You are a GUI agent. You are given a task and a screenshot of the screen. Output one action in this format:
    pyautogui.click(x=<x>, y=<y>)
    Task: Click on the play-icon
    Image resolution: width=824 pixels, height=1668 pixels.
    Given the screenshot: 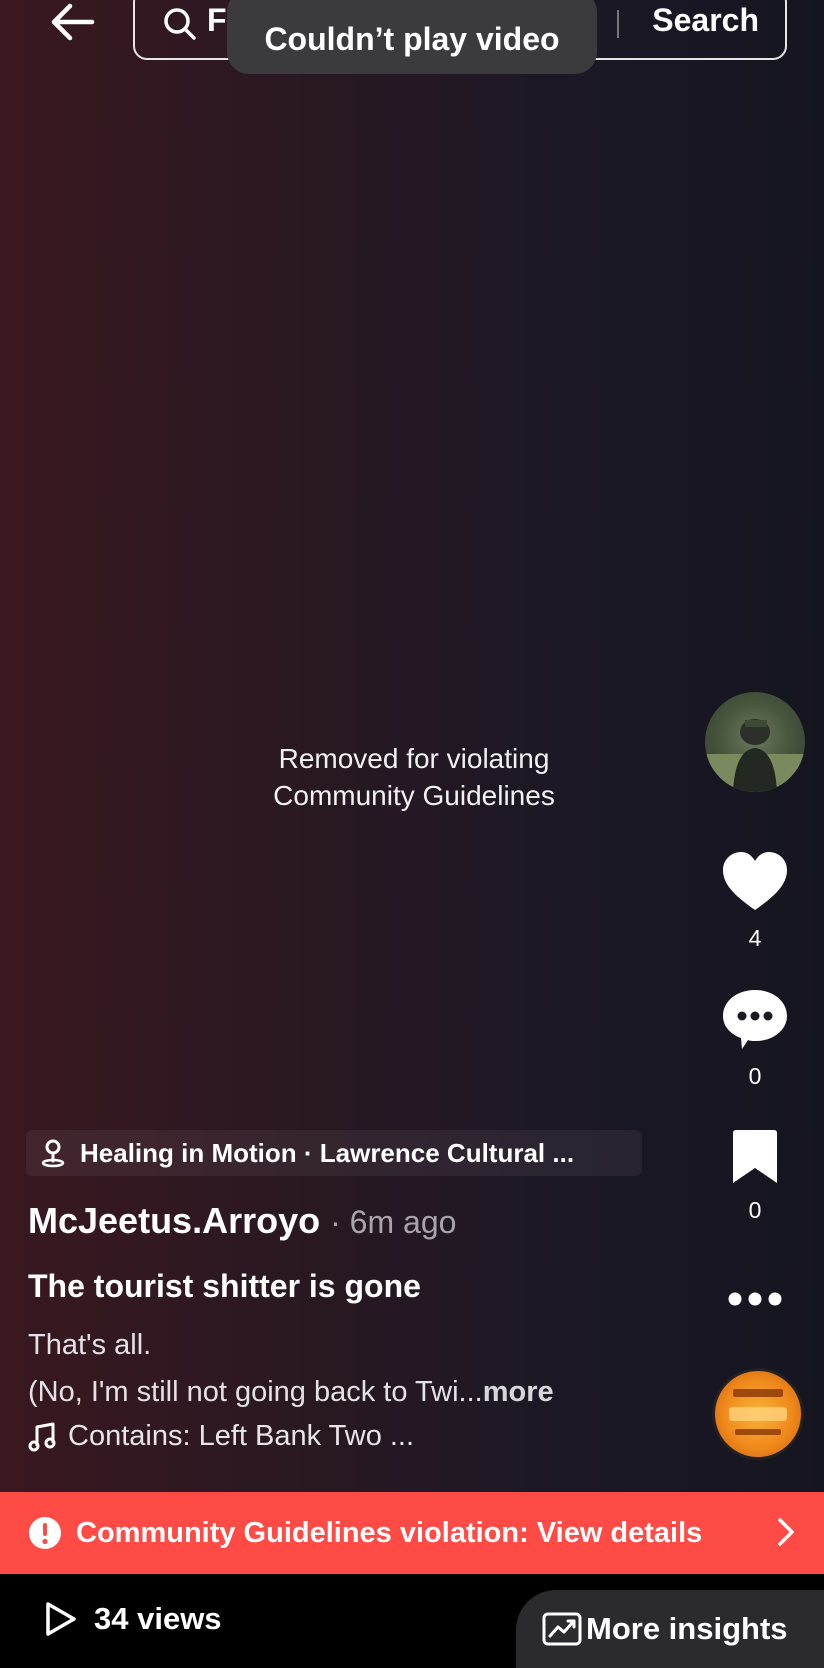 What is the action you would take?
    pyautogui.click(x=61, y=1619)
    